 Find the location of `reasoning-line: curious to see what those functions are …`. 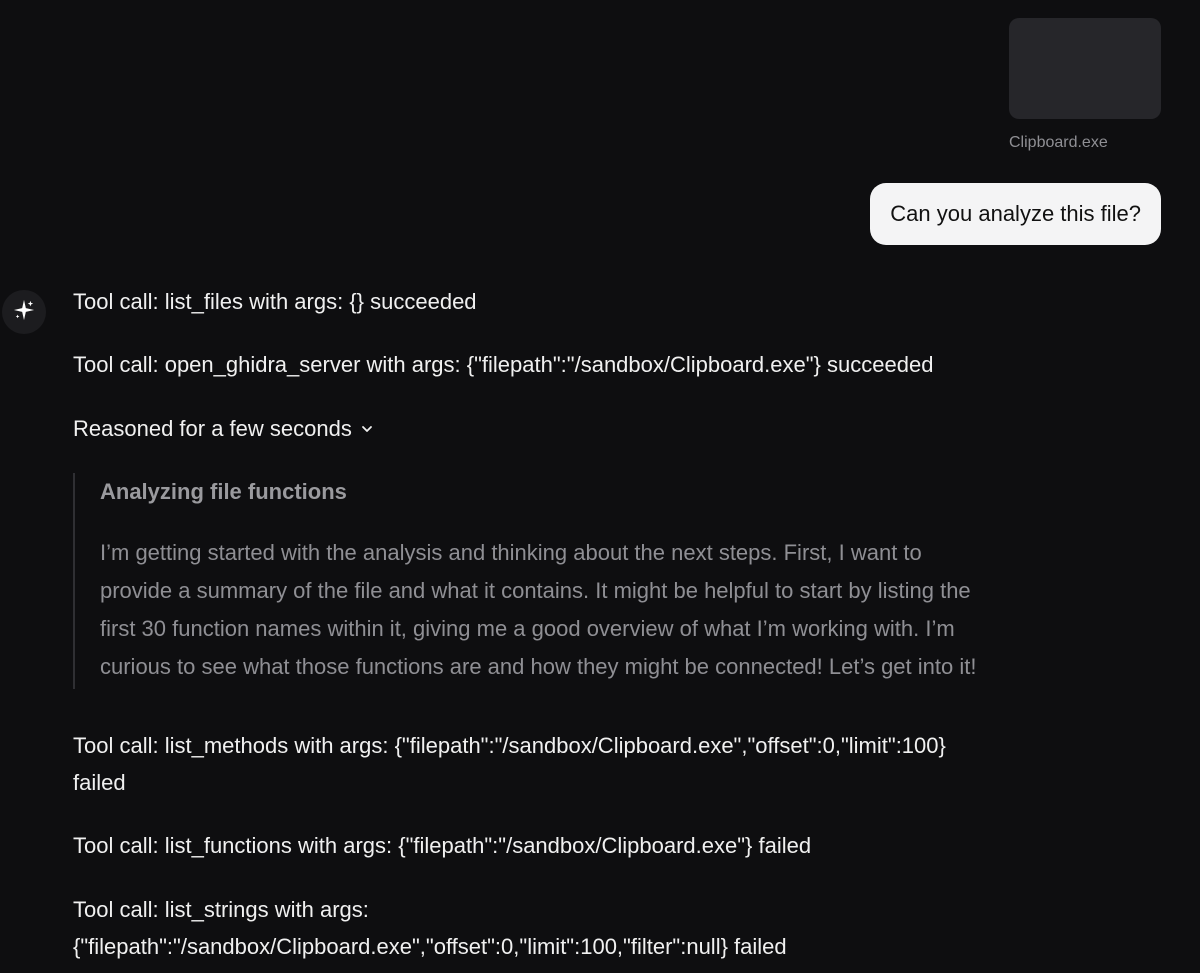

reasoning-line: curious to see what those functions are … is located at coordinates (538, 666).